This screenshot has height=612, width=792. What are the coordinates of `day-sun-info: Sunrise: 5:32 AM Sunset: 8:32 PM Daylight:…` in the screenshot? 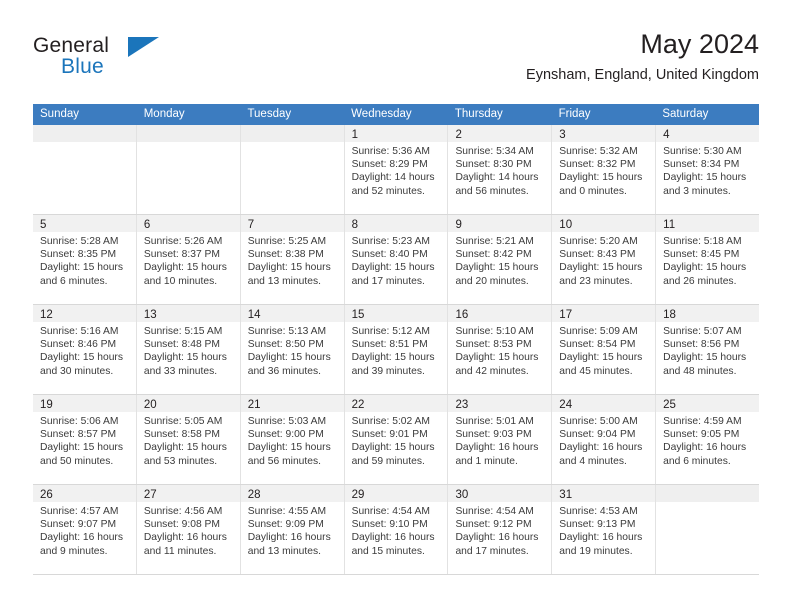 It's located at (603, 170).